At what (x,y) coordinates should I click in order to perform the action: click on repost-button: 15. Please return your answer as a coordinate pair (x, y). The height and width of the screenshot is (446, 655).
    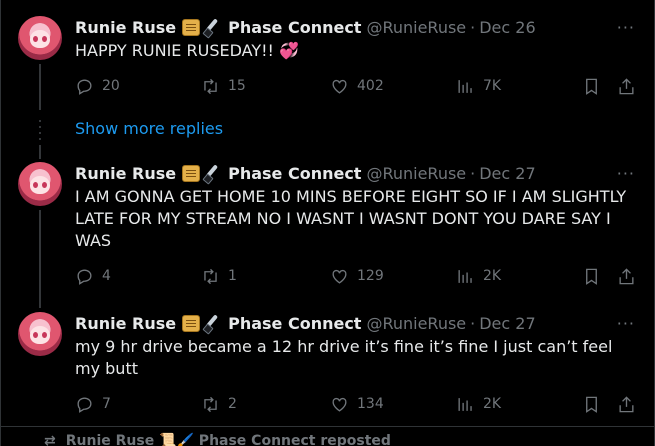
    Looking at the image, I should click on (223, 86).